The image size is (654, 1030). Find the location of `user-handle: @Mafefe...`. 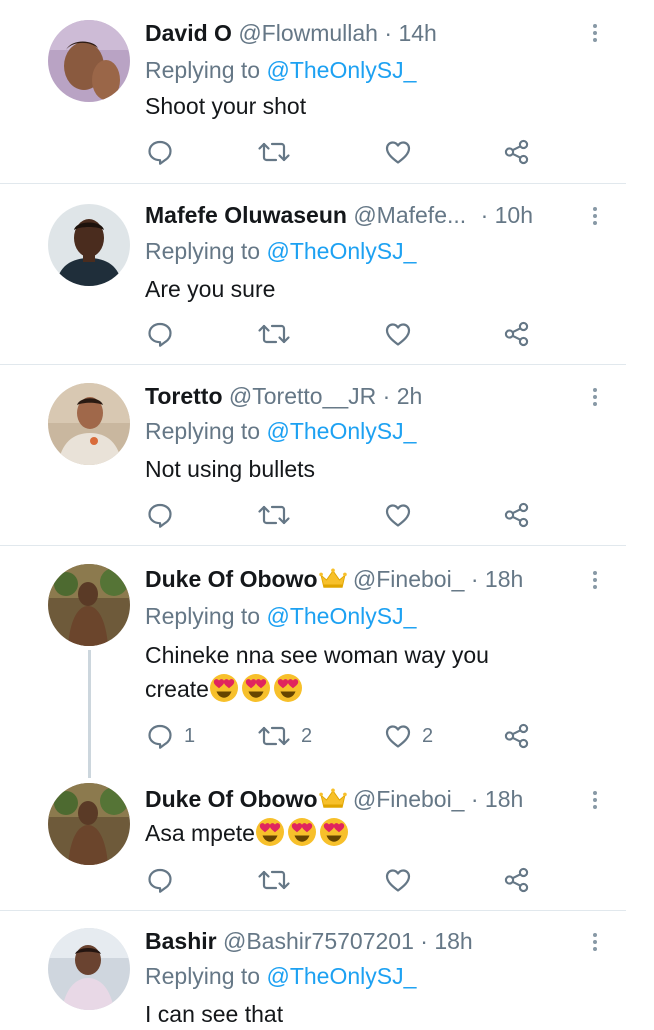

user-handle: @Mafefe... is located at coordinates (409, 215).